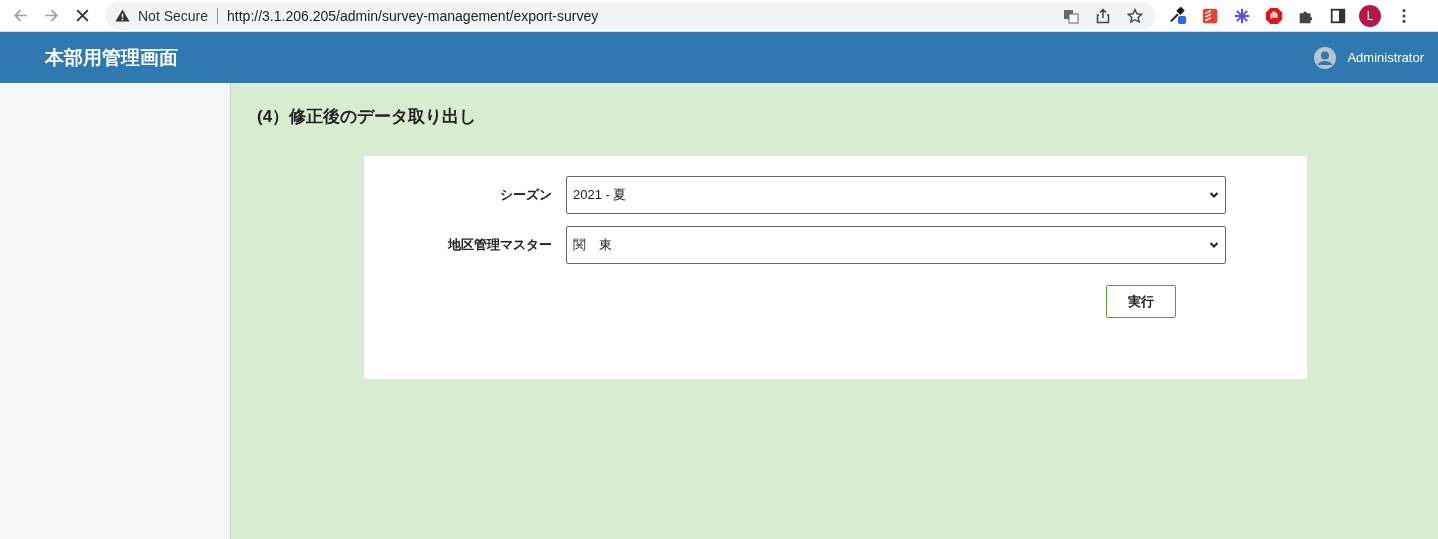 This screenshot has height=539, width=1438. I want to click on profile-avatar: L, so click(1370, 15).